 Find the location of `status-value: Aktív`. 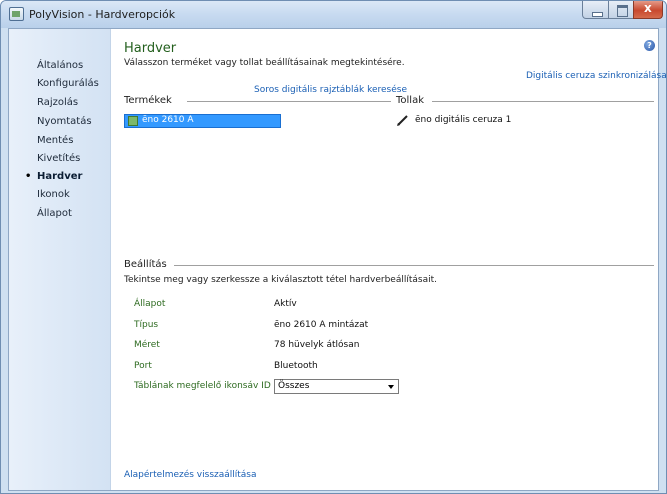

status-value: Aktív is located at coordinates (285, 304).